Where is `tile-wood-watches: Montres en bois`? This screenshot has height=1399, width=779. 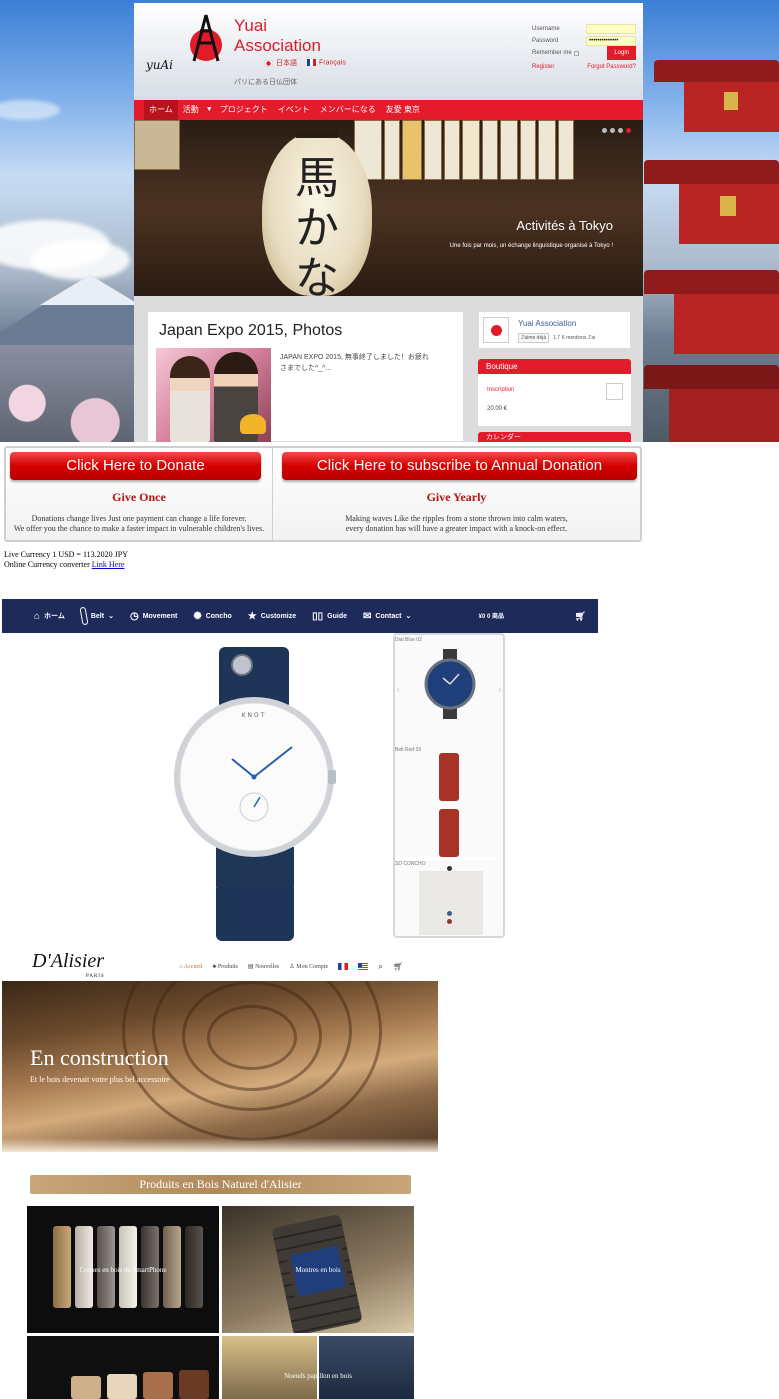
tile-wood-watches: Montres en bois is located at coordinates (318, 1269).